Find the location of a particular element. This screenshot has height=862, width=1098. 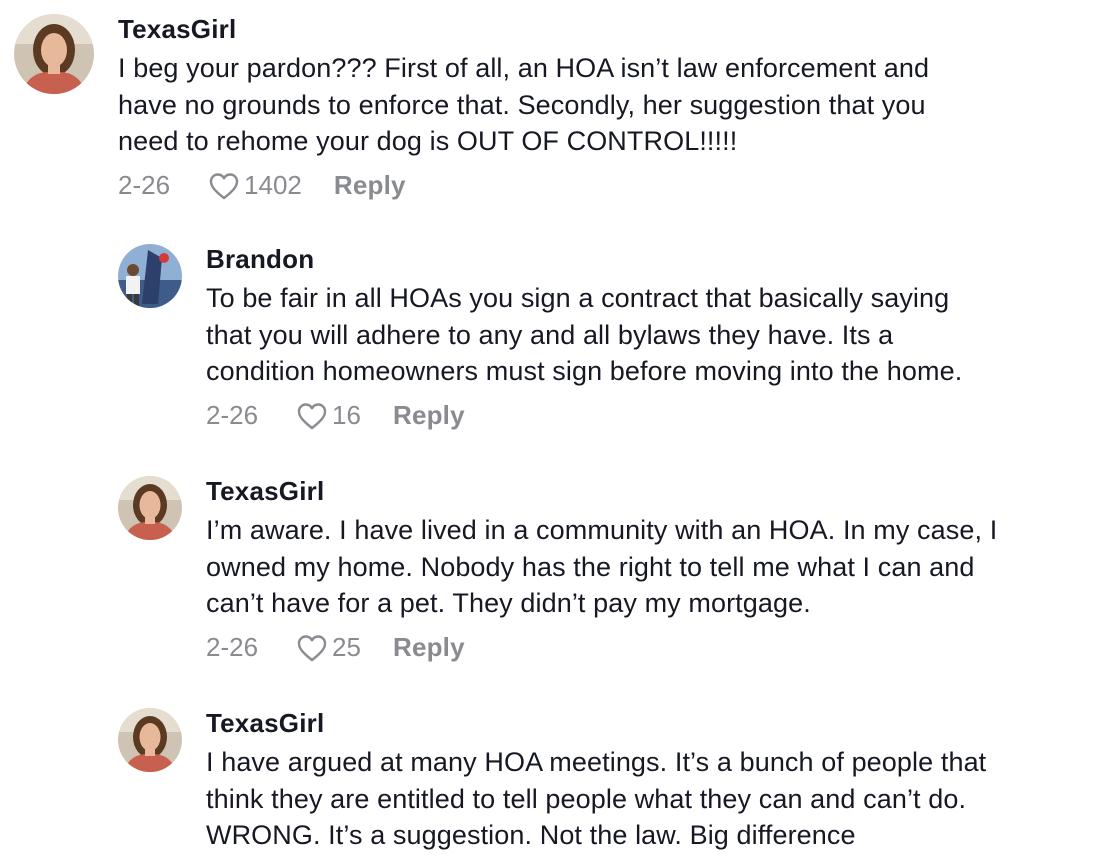

comment-username: Brandon is located at coordinates (584, 259).